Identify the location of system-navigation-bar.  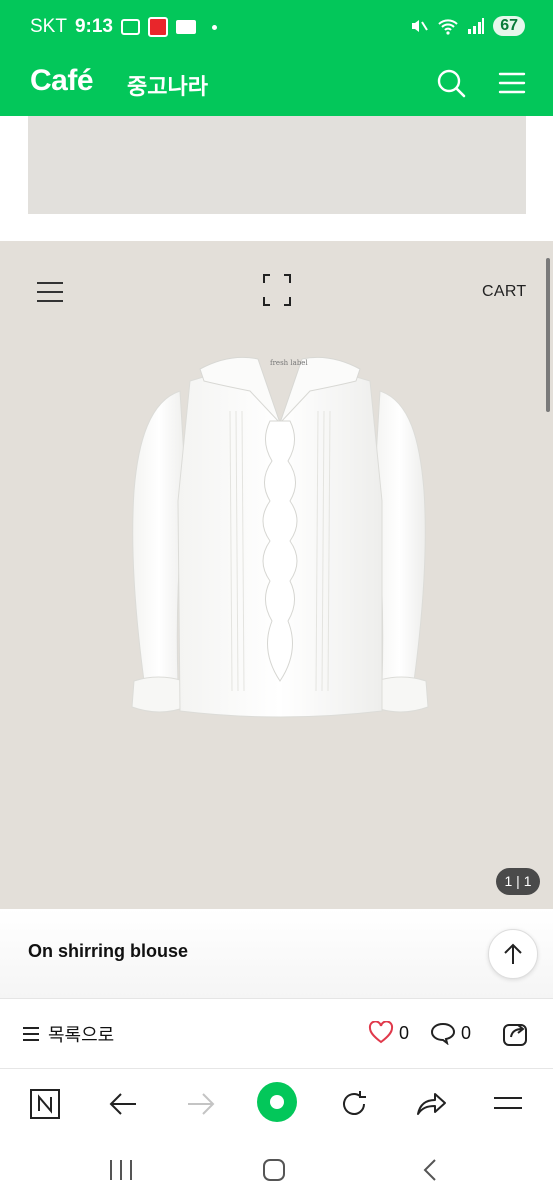
(276, 1169).